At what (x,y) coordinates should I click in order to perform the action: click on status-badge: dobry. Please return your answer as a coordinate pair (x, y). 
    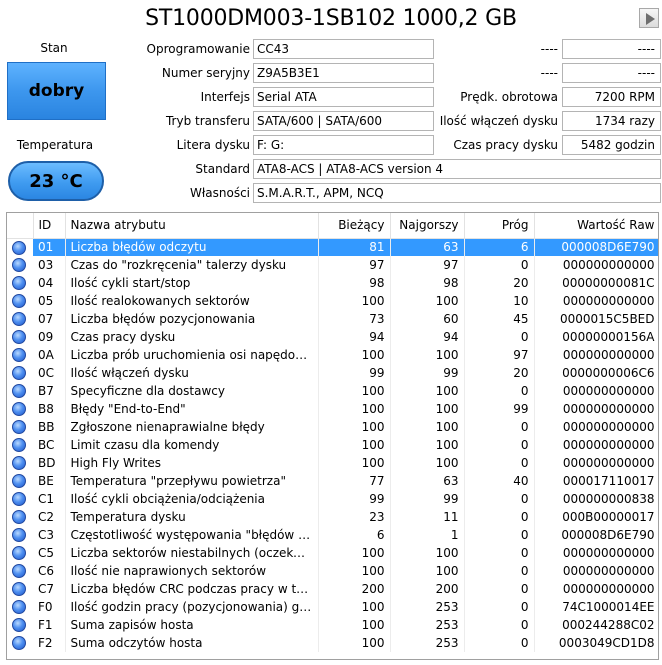
    Looking at the image, I should click on (56, 91).